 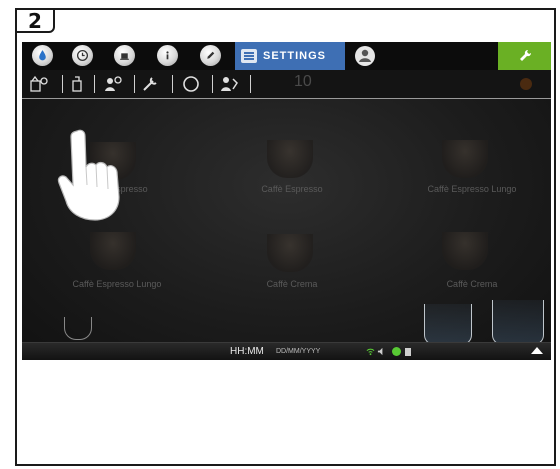 I want to click on tab-settings: SETTINGS, so click(x=290, y=56).